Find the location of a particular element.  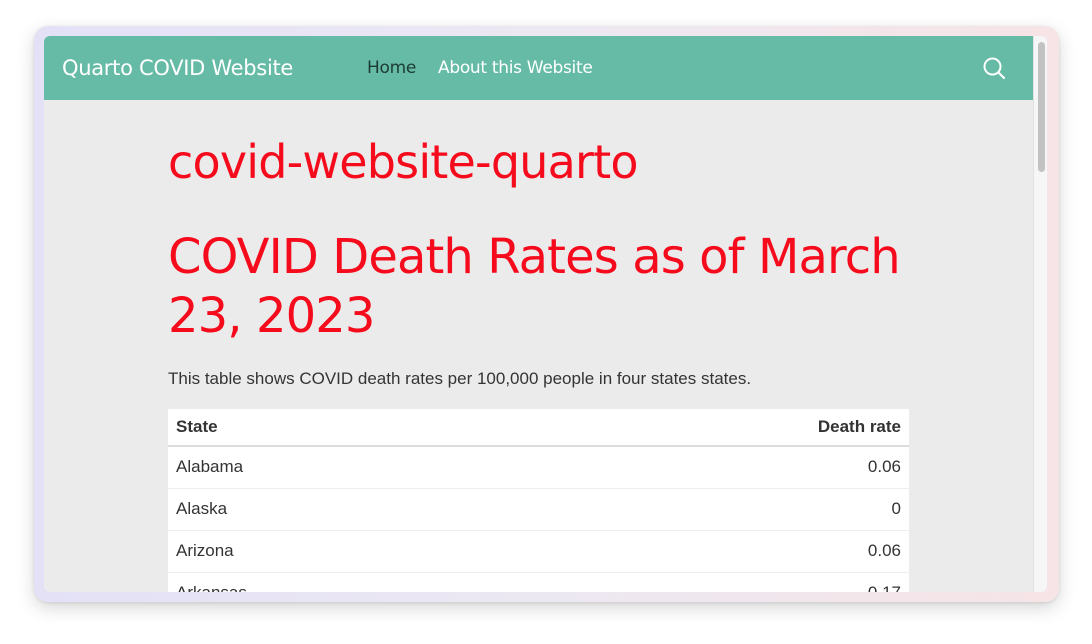

table-row: Arizona 0.06 is located at coordinates (538, 551).